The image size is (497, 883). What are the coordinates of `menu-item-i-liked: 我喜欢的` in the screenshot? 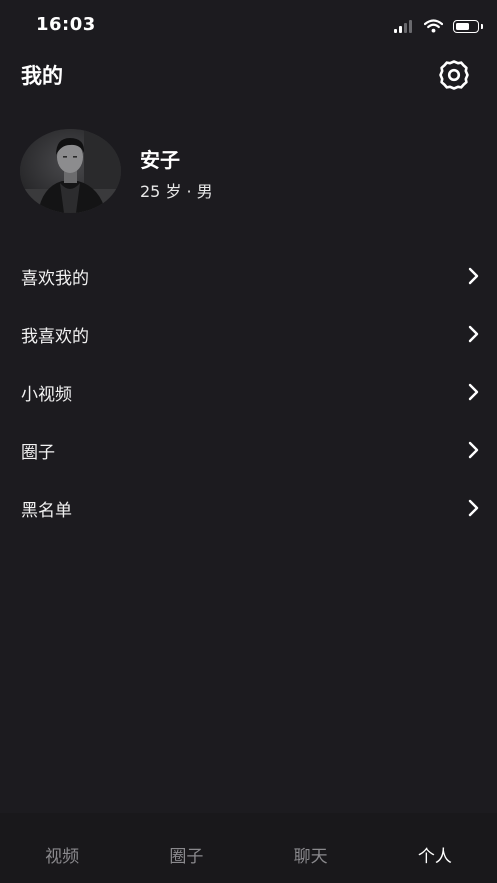 It's located at (248, 334).